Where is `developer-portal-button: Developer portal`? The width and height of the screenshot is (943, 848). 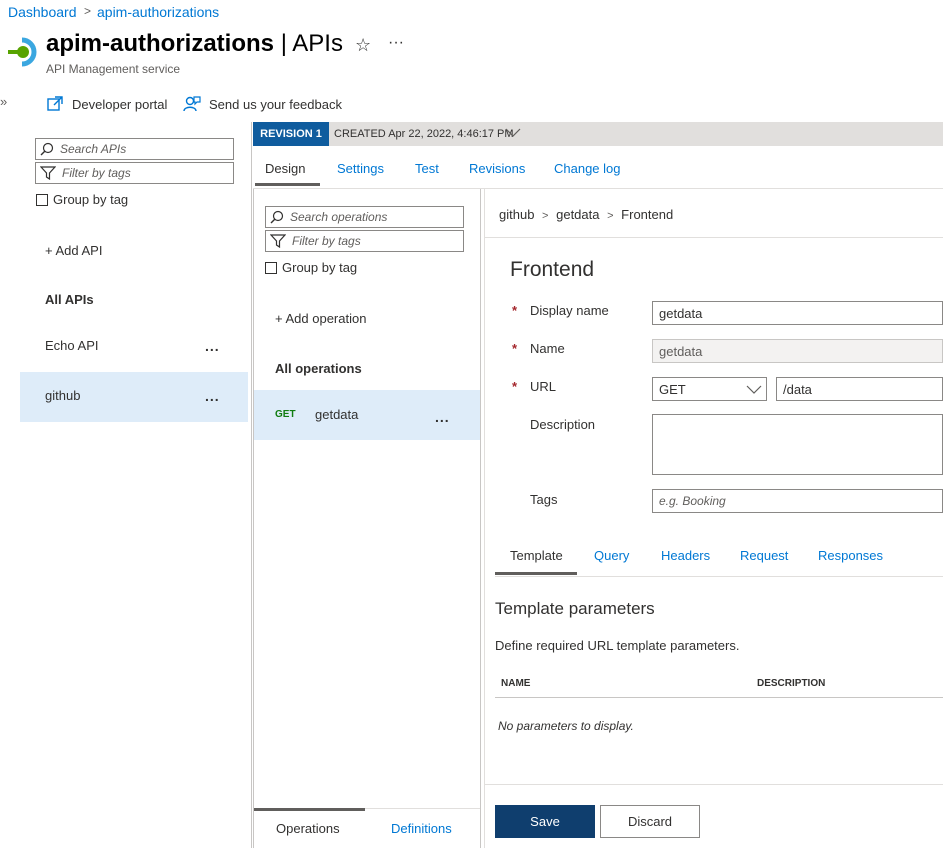
developer-portal-button: Developer portal is located at coordinates (106, 104).